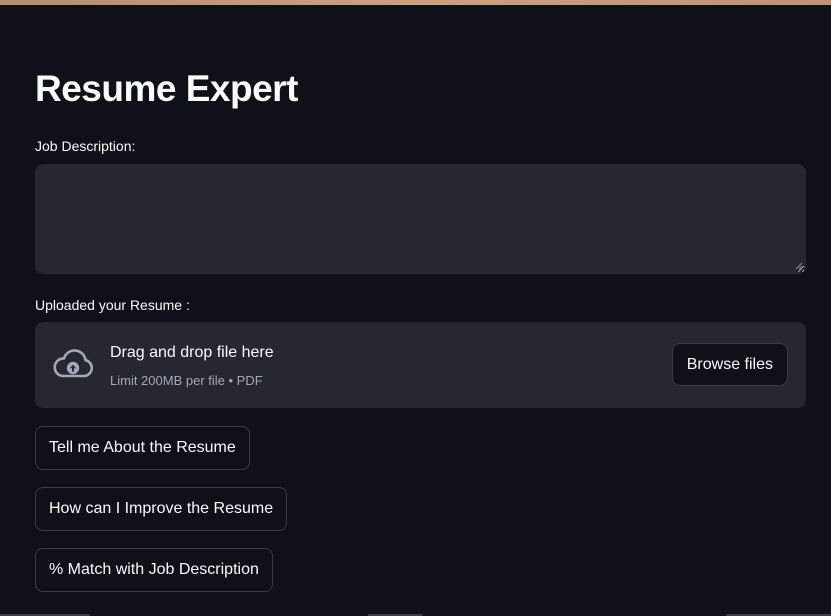  I want to click on match-percentage-button: % Match with Job Description, so click(154, 570).